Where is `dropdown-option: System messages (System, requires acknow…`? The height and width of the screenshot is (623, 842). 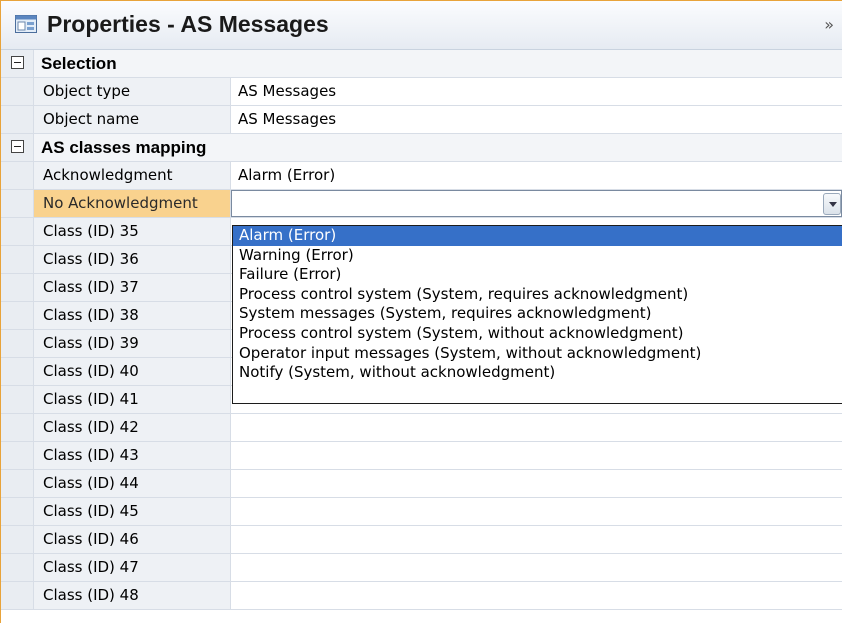
dropdown-option: System messages (System, requires acknow… is located at coordinates (537, 314).